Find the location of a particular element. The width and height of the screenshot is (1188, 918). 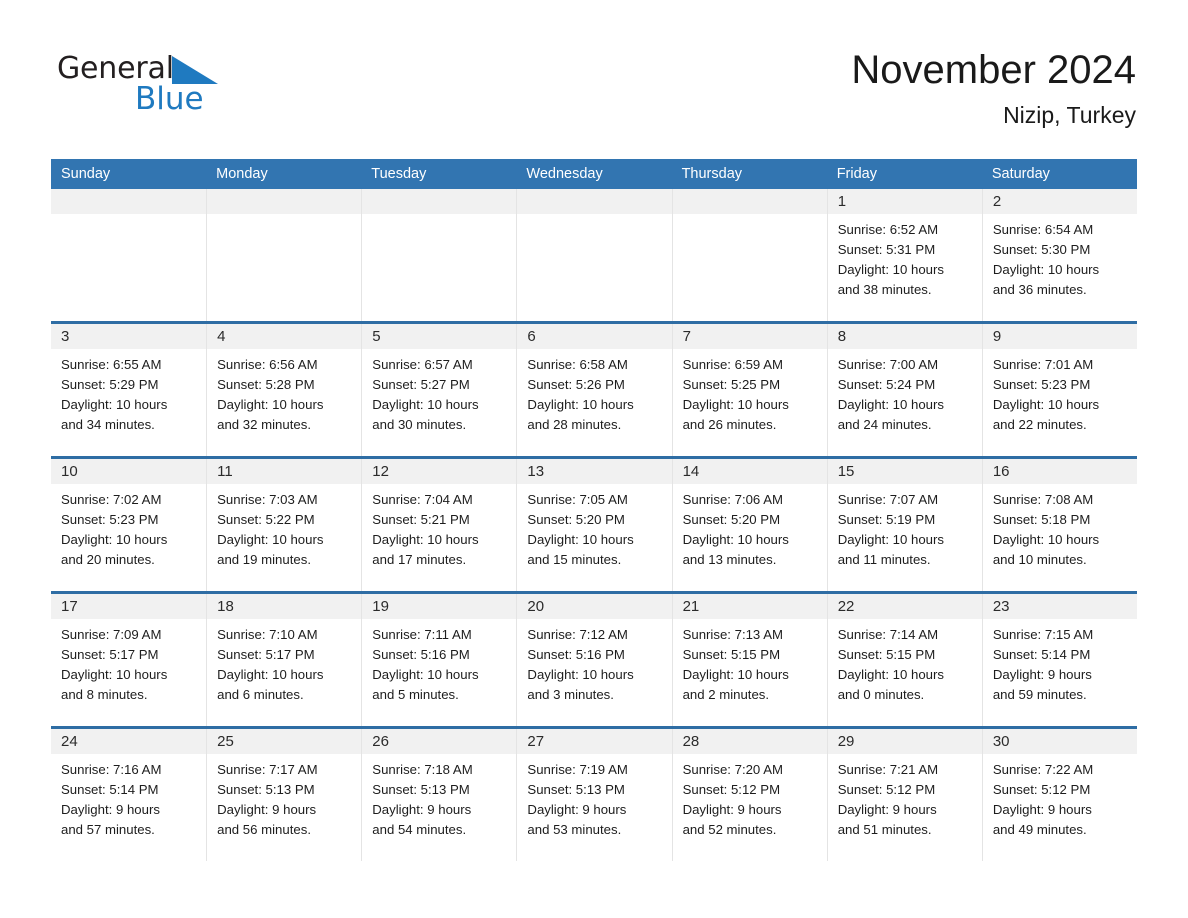

sunset-text: Sunset: 5:18 PM is located at coordinates (1041, 519).